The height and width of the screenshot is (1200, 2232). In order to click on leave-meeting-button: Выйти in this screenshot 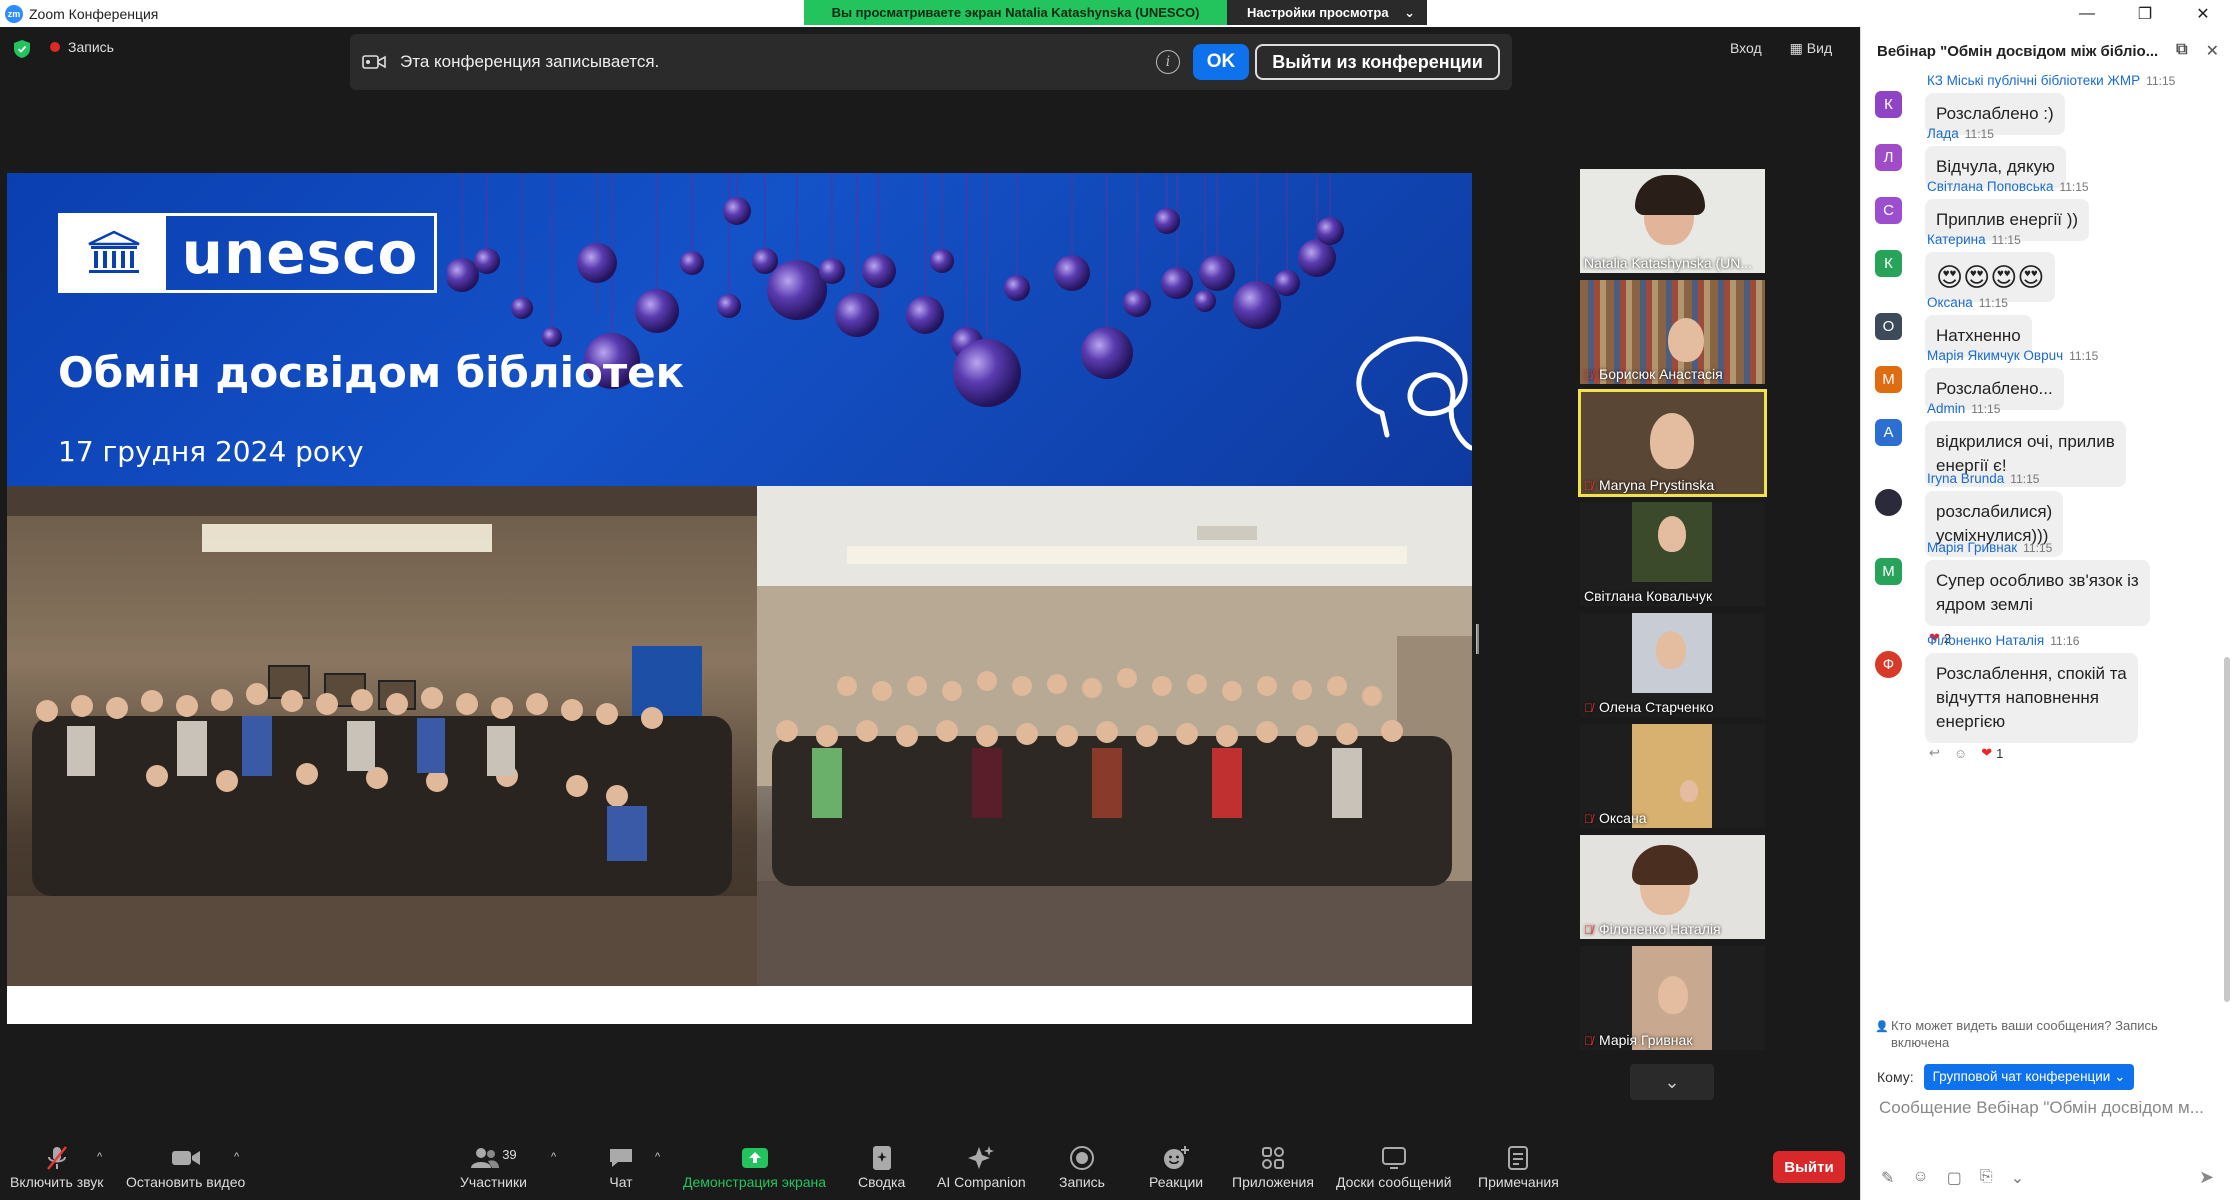, I will do `click(1809, 1167)`.